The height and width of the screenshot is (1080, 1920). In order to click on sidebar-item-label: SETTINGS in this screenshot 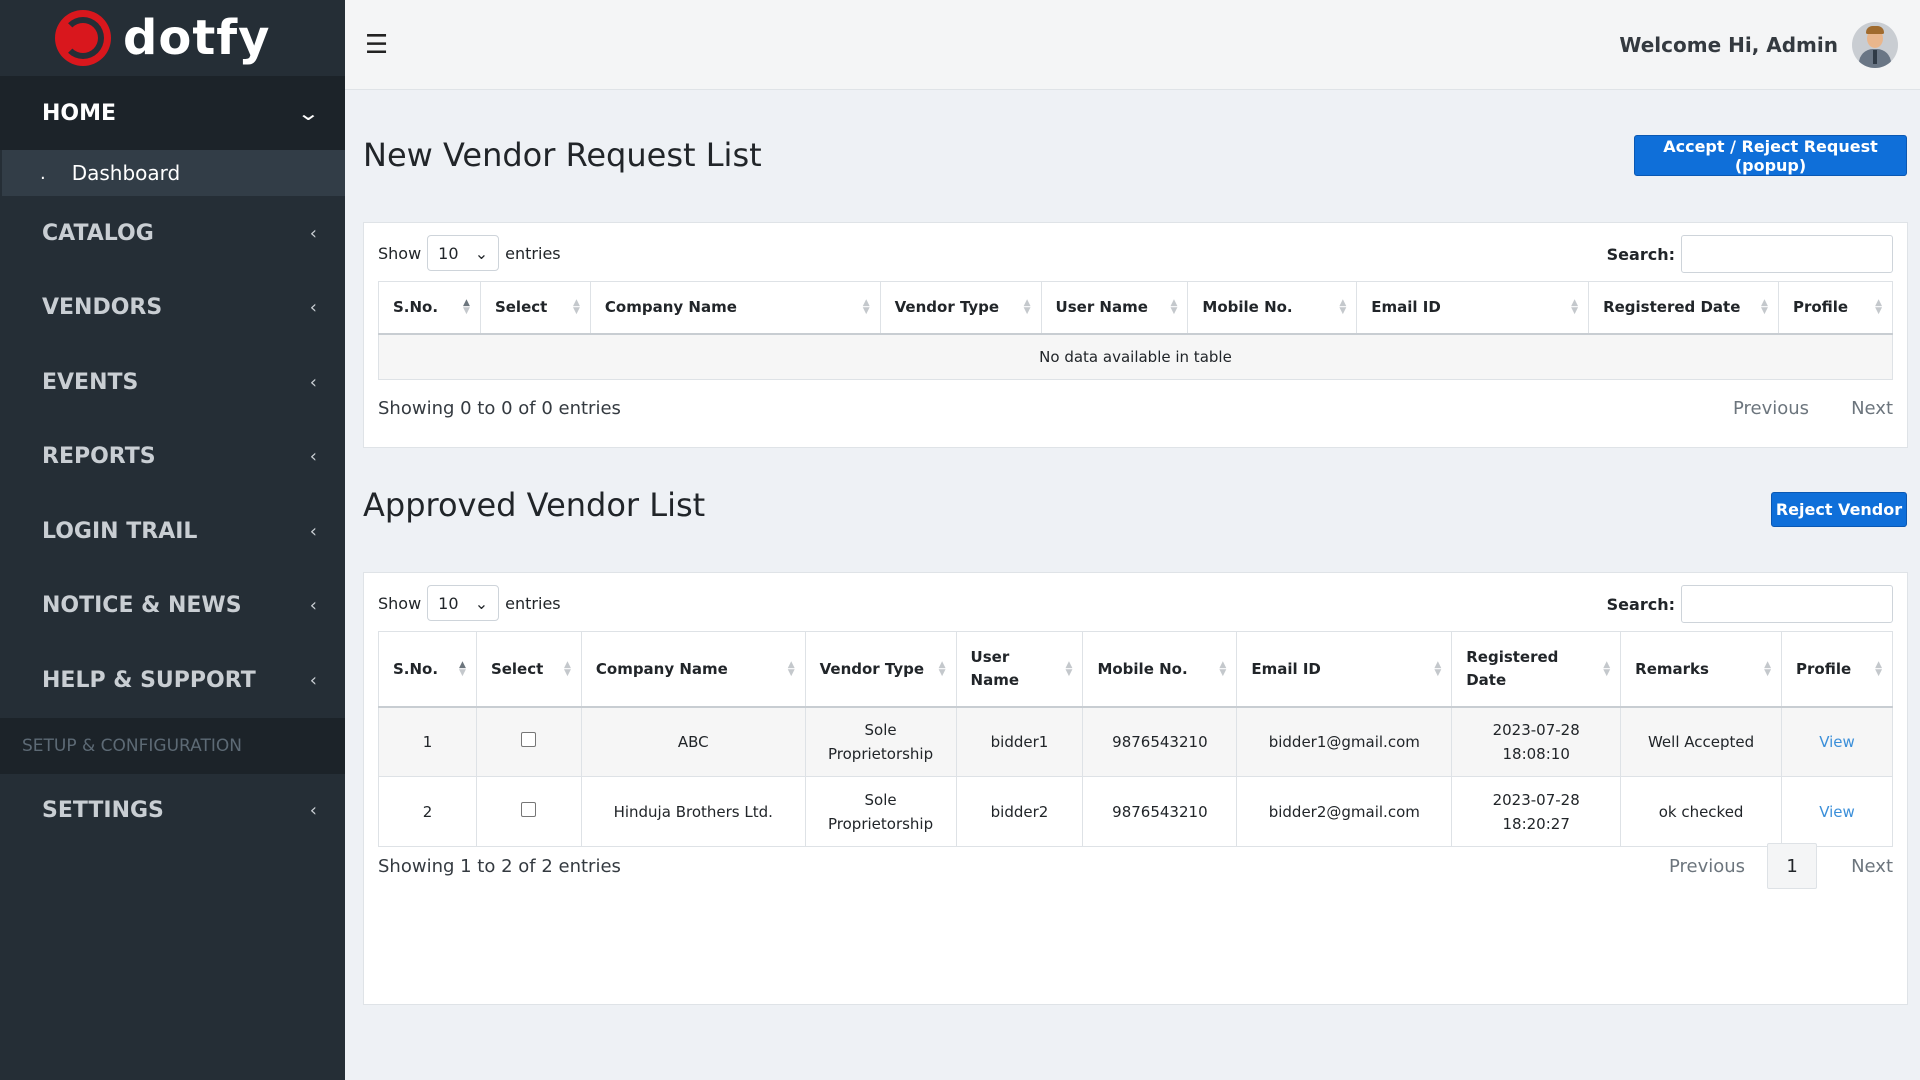, I will do `click(103, 811)`.